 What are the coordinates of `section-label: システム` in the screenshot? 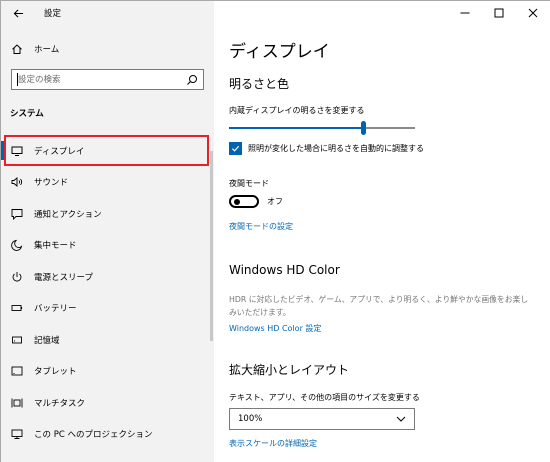 It's located at (27, 114).